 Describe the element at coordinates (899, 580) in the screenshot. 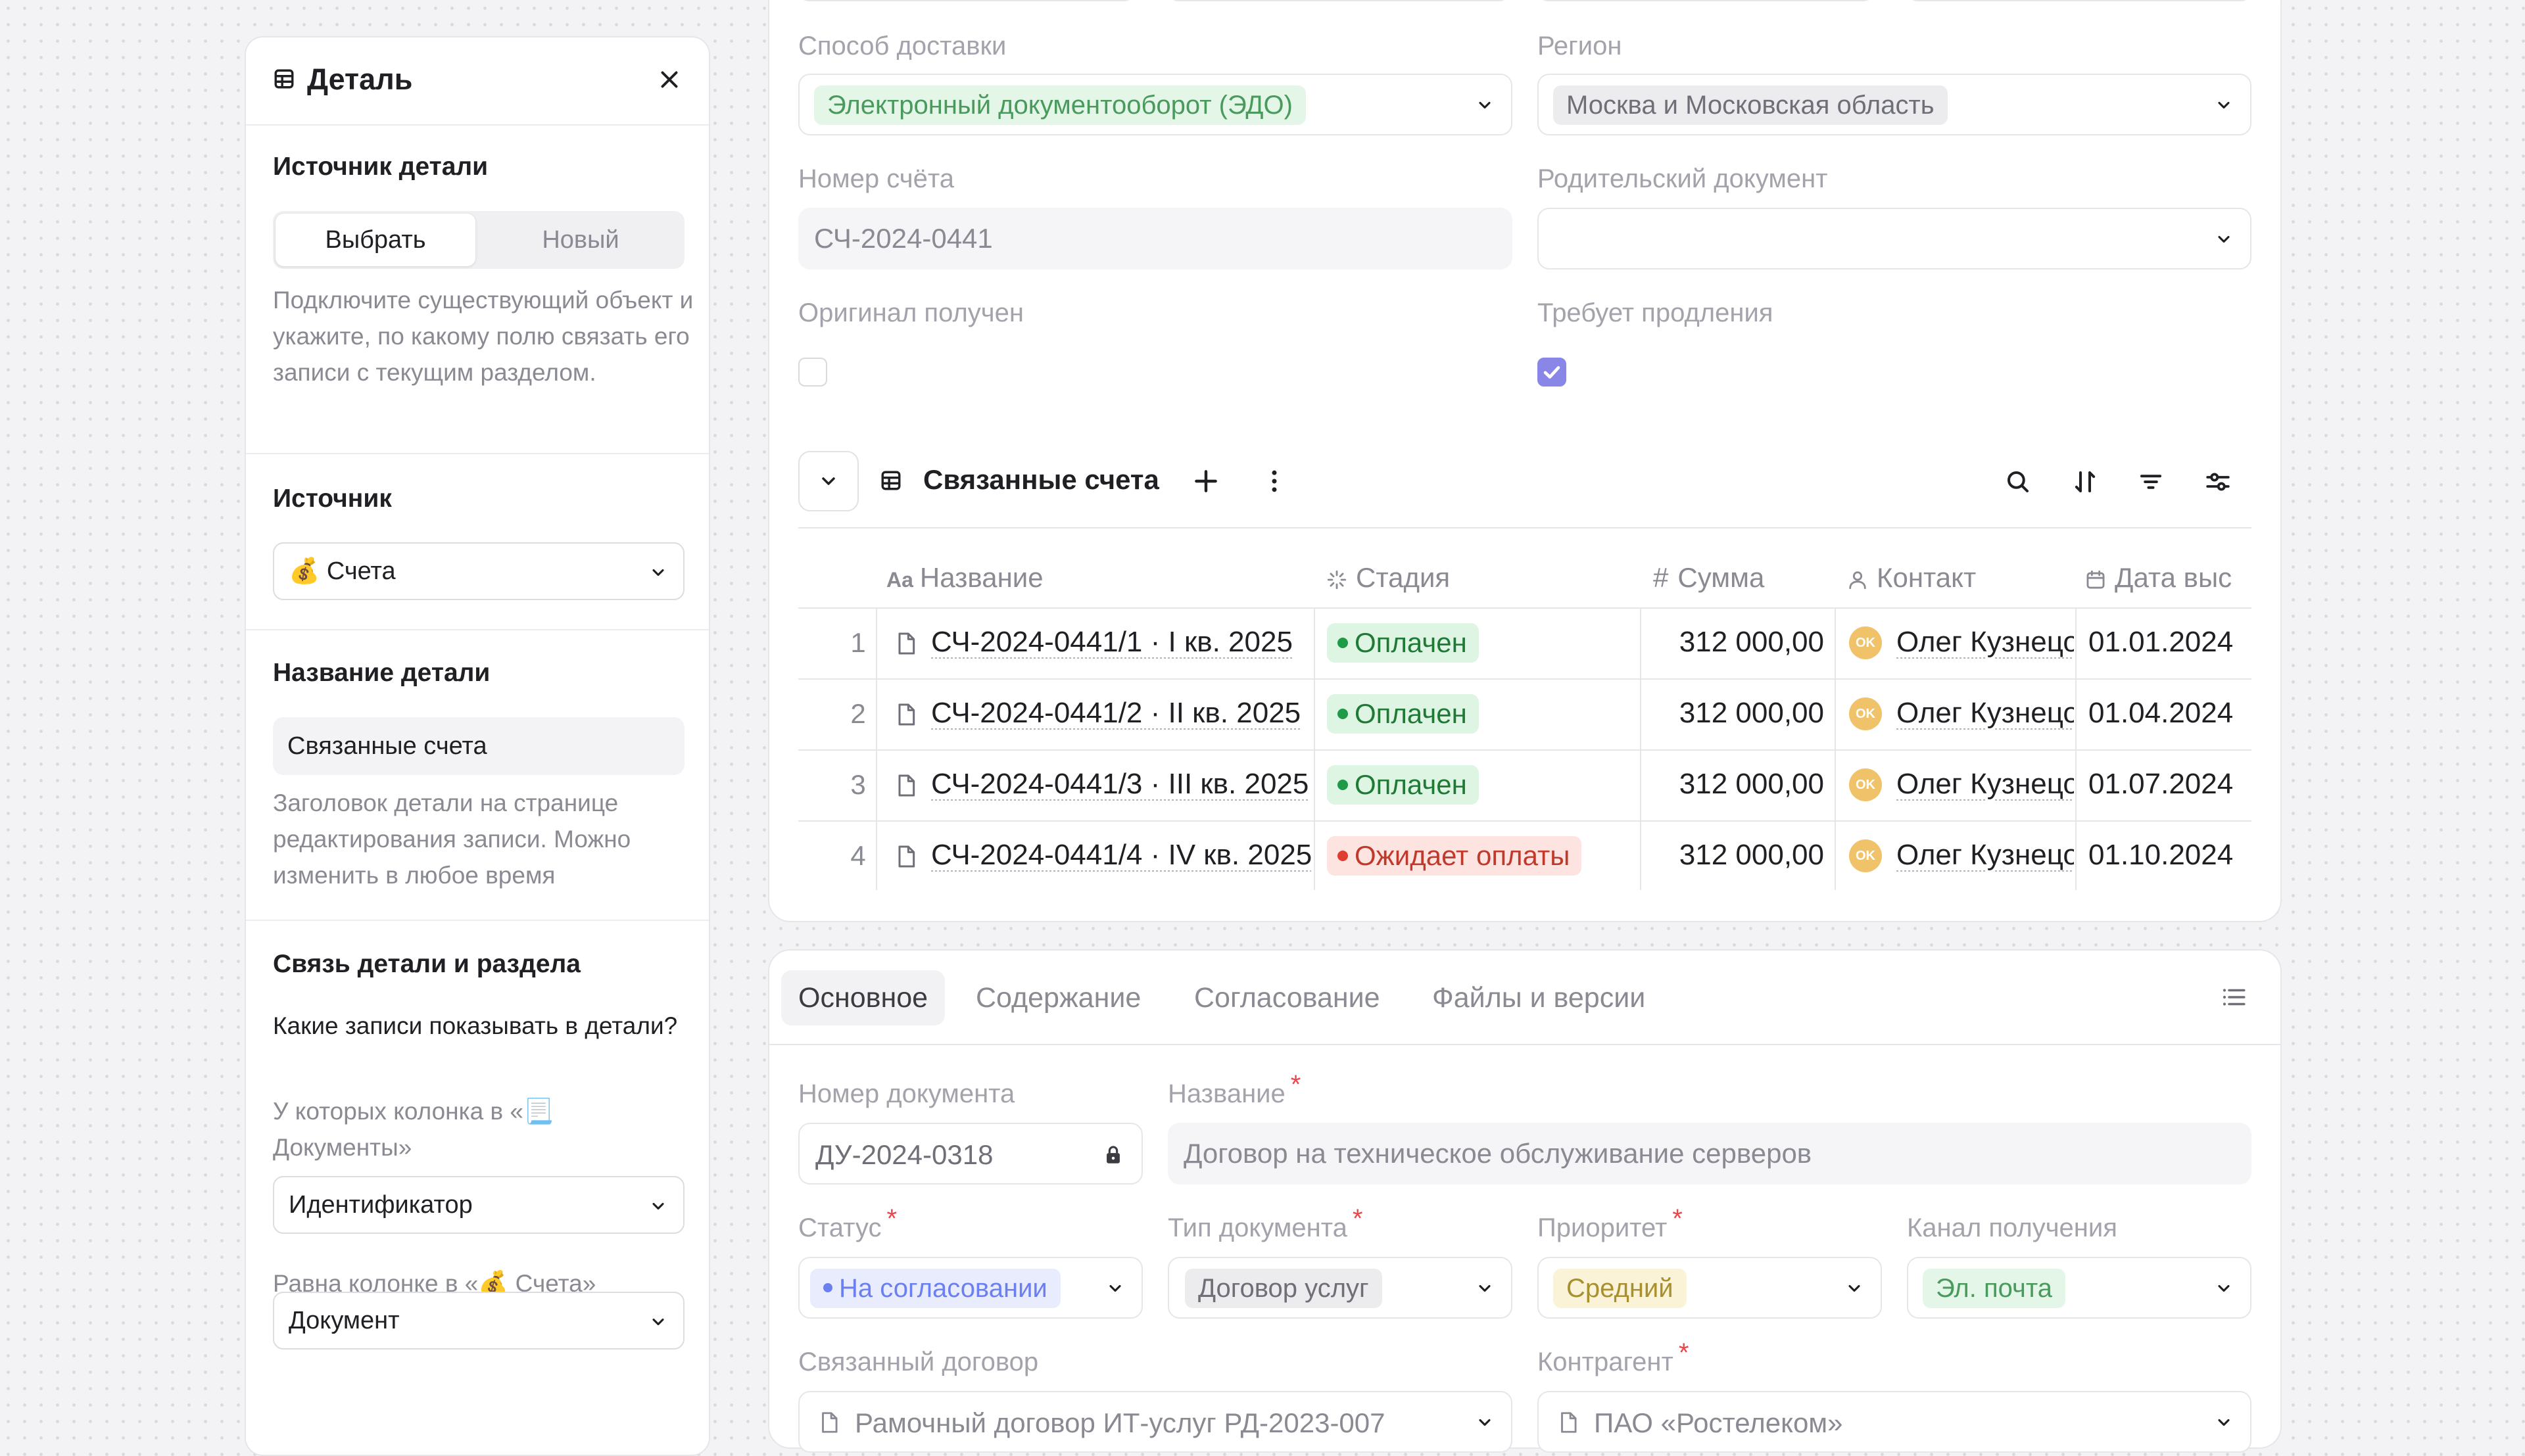

I see `text-type-icon: Aa` at that location.